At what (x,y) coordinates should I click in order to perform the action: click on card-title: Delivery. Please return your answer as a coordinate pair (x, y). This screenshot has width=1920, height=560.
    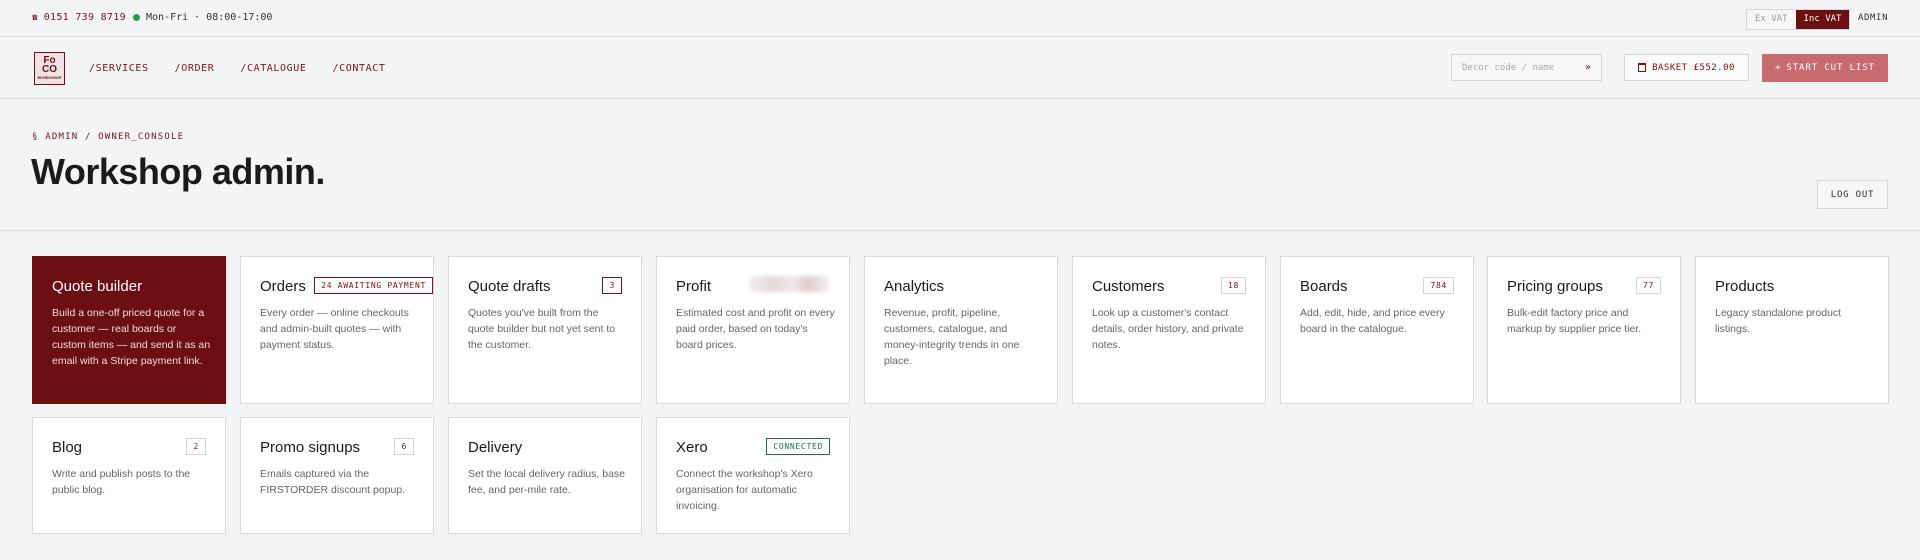
    Looking at the image, I should click on (495, 447).